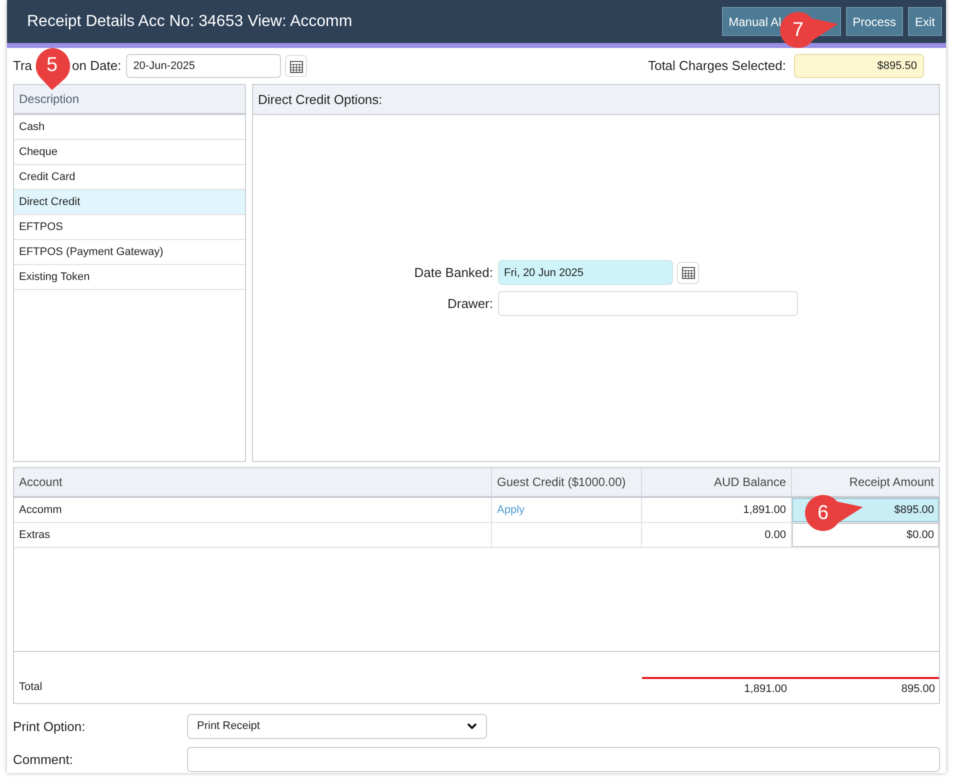  Describe the element at coordinates (874, 21) in the screenshot. I see `header-button: Process` at that location.